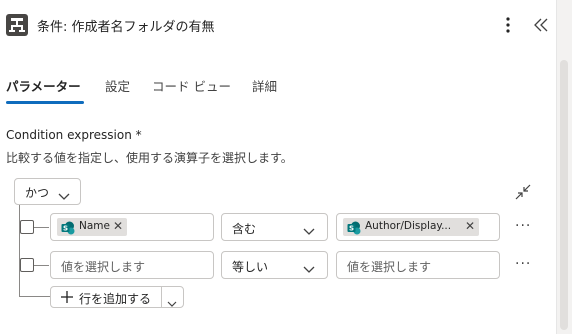 The height and width of the screenshot is (334, 572). What do you see at coordinates (286, 25) in the screenshot?
I see `panel-header: 条件: 作成者名フォルダの有無` at bounding box center [286, 25].